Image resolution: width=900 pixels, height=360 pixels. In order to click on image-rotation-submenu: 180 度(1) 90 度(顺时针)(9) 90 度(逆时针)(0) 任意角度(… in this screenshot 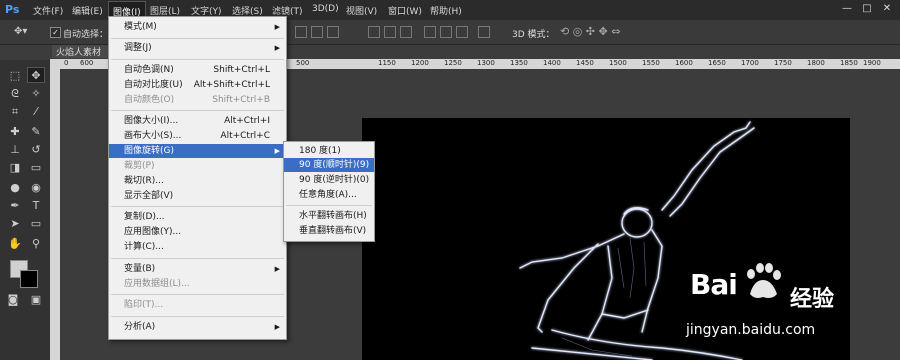, I will do `click(329, 191)`.